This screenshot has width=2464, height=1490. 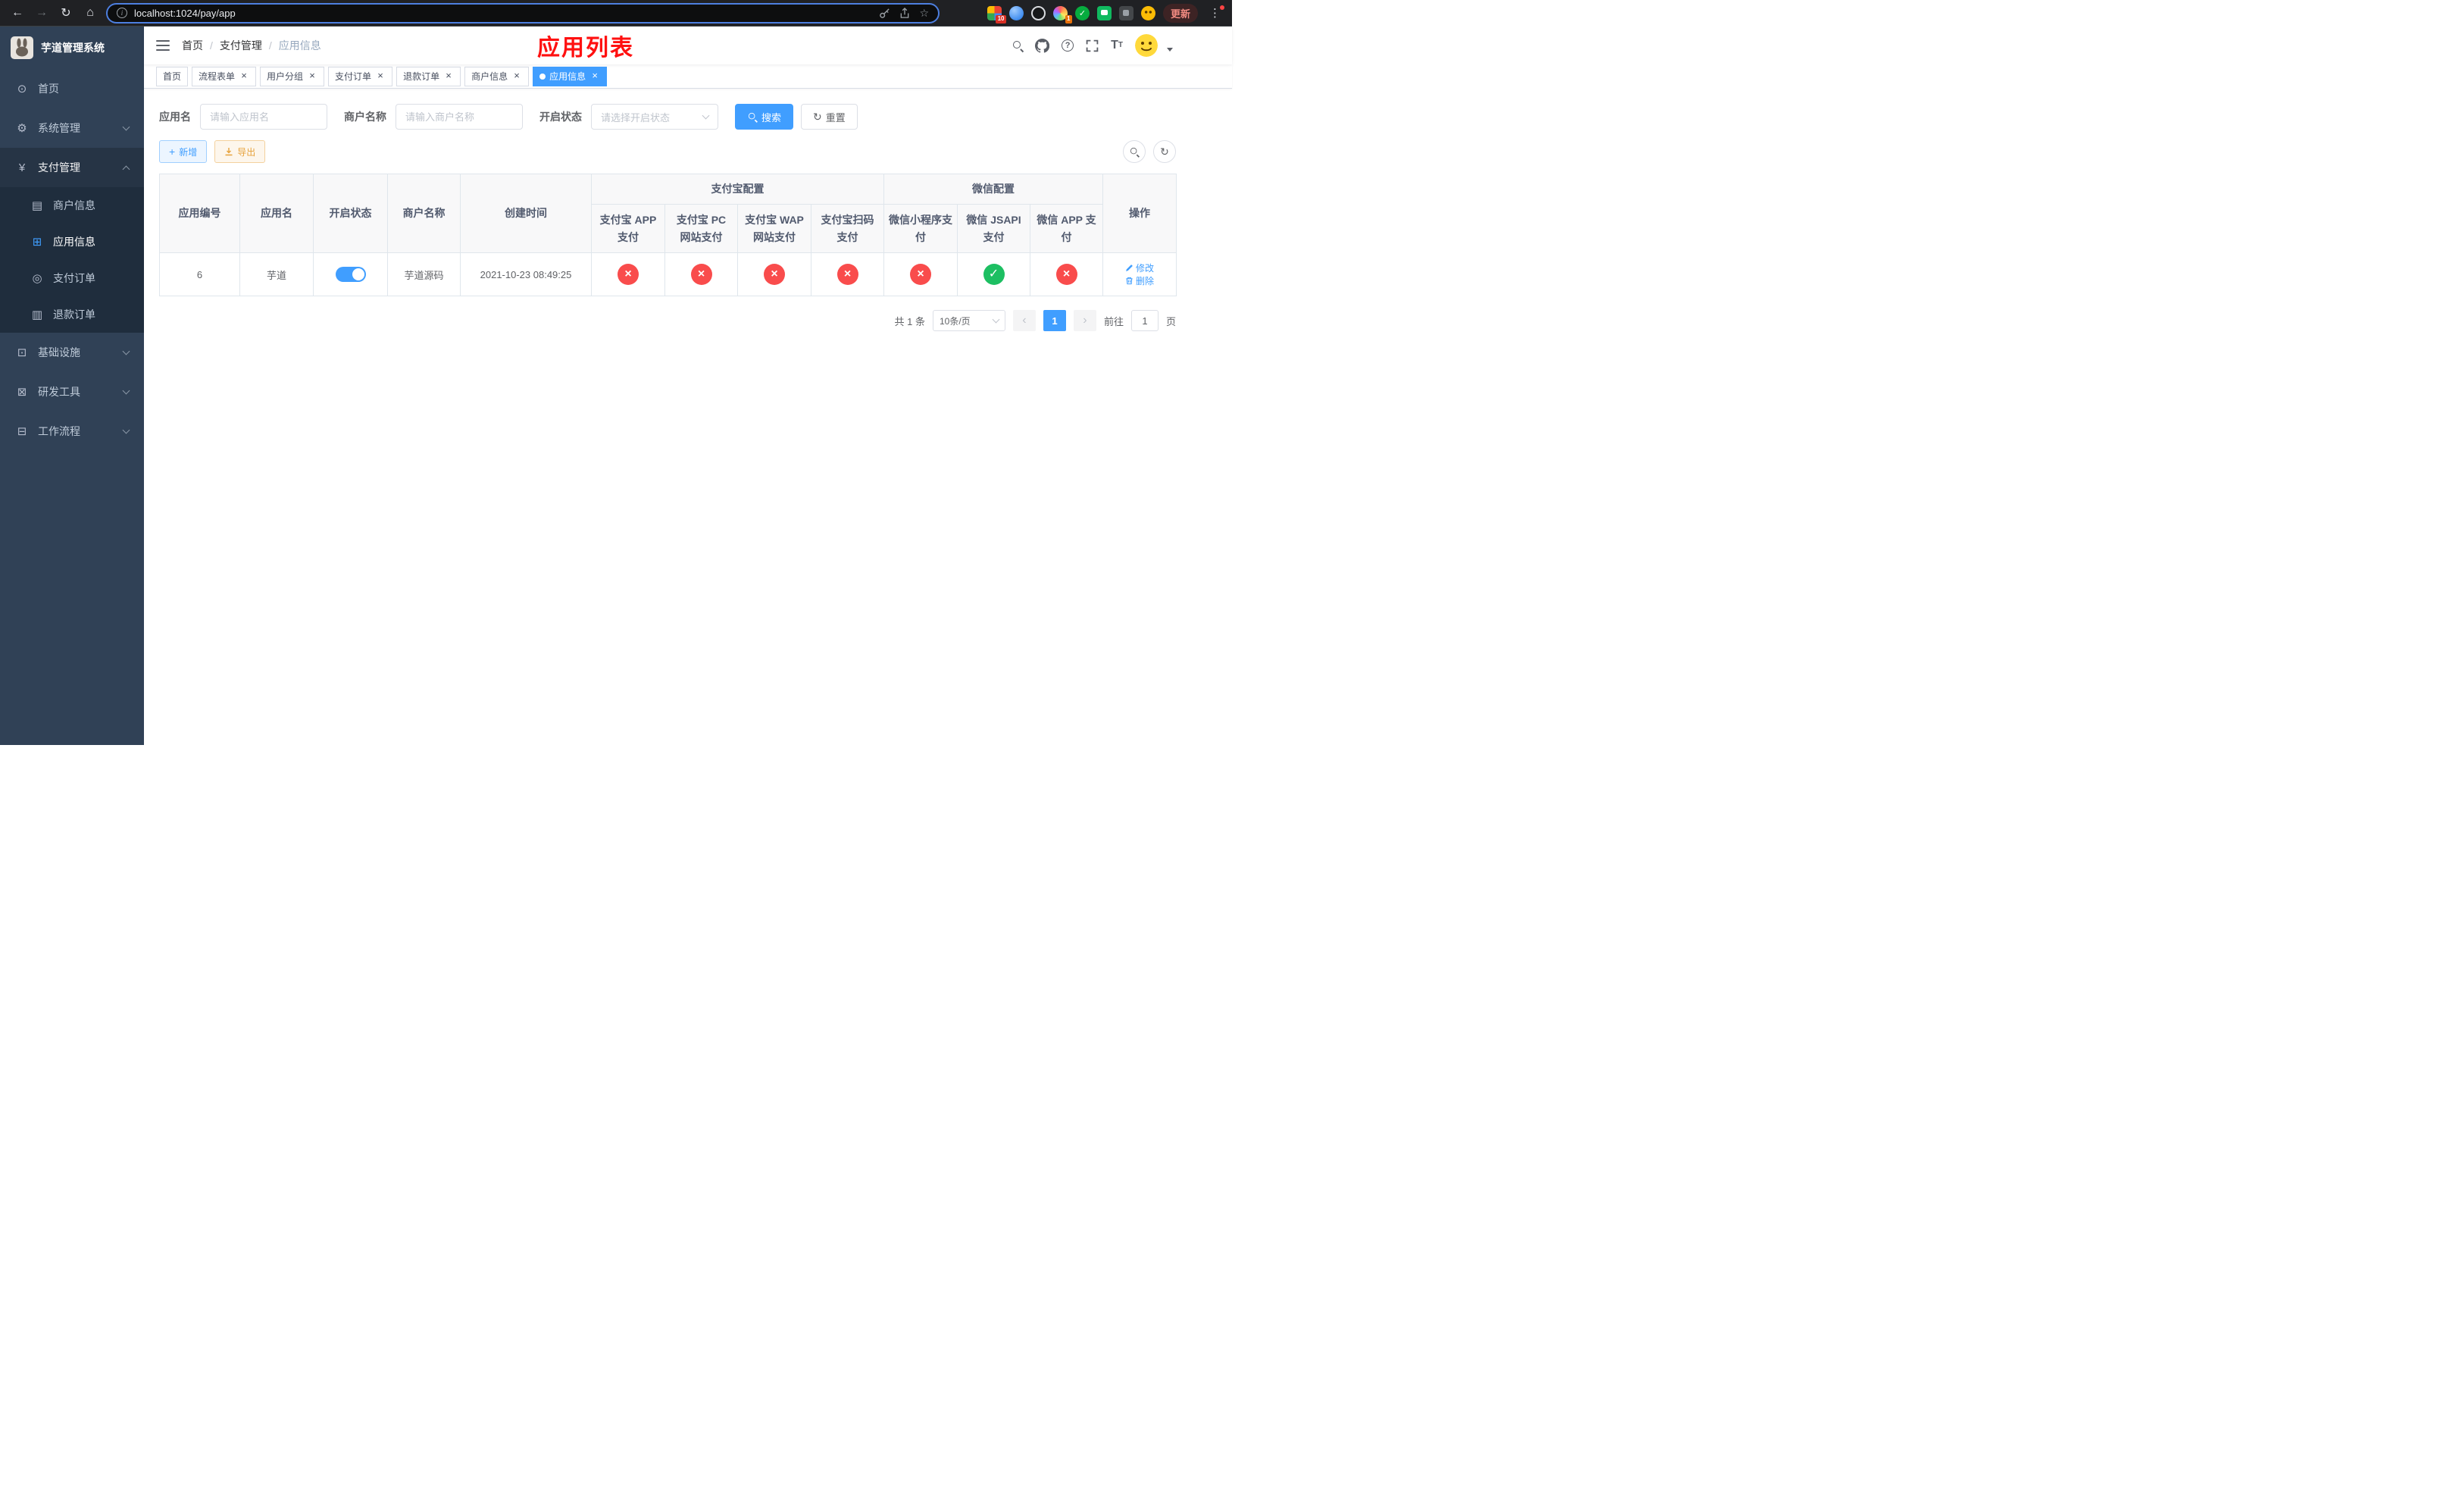 I want to click on browser-home-icon: ⌂, so click(x=90, y=13).